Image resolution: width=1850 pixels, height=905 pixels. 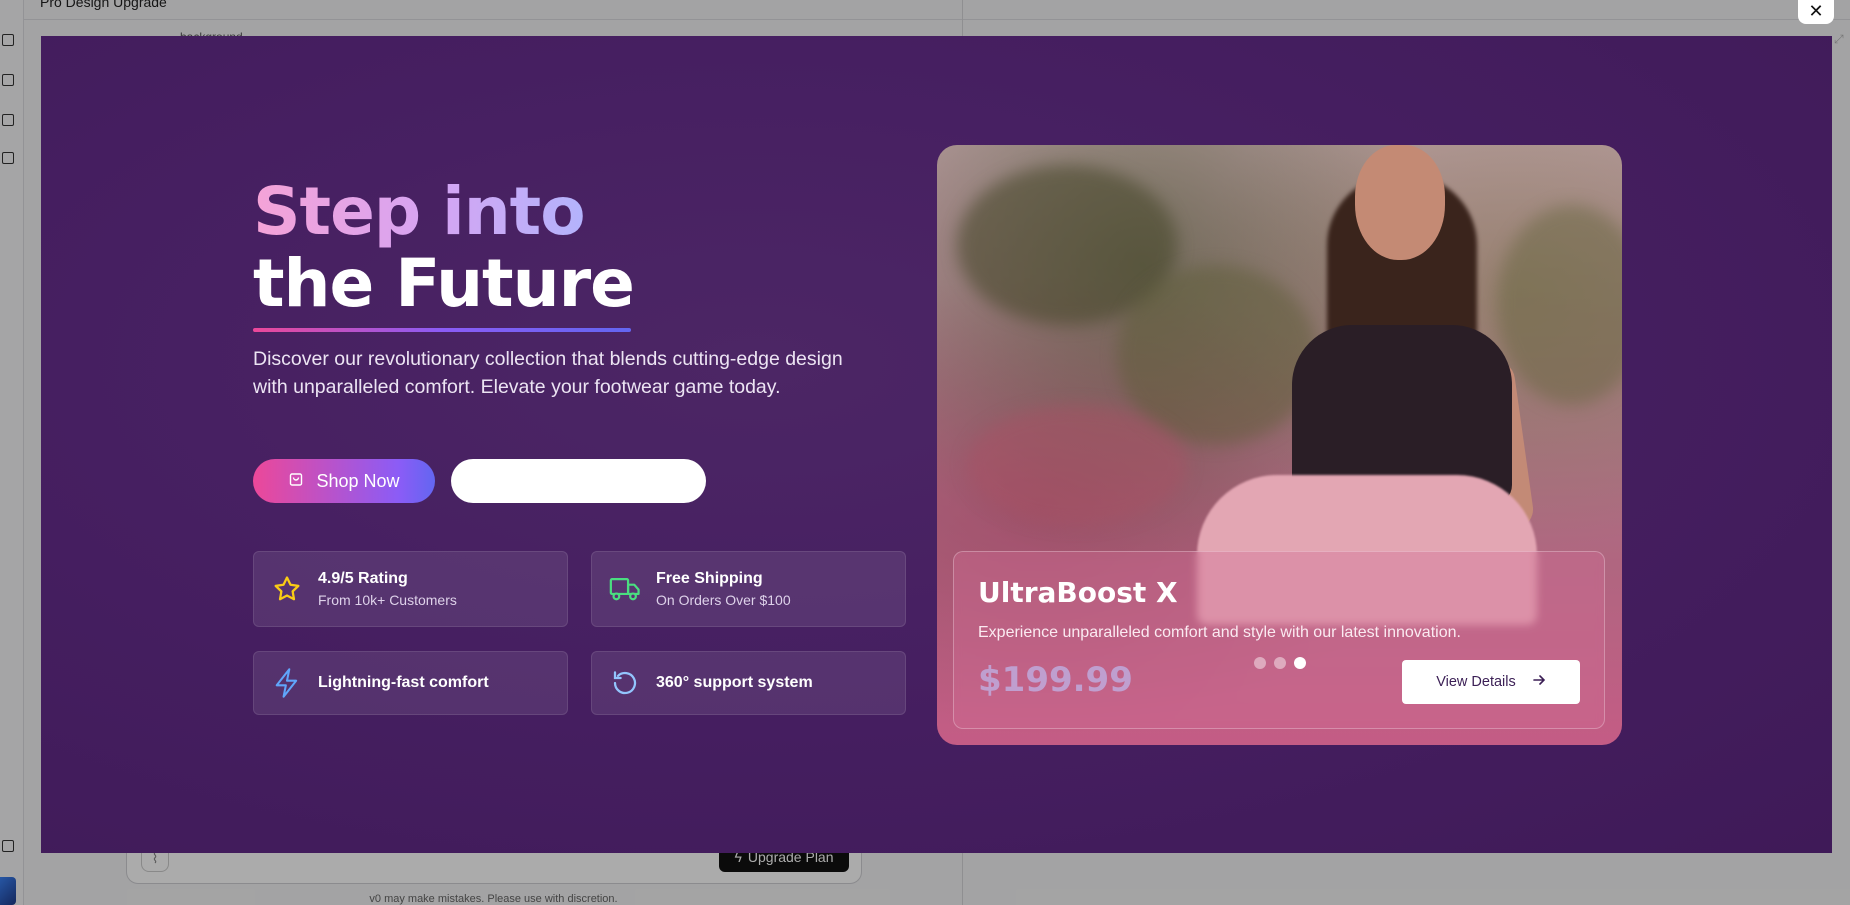 What do you see at coordinates (1841, 39) in the screenshot?
I see `expand-icon: ⤢` at bounding box center [1841, 39].